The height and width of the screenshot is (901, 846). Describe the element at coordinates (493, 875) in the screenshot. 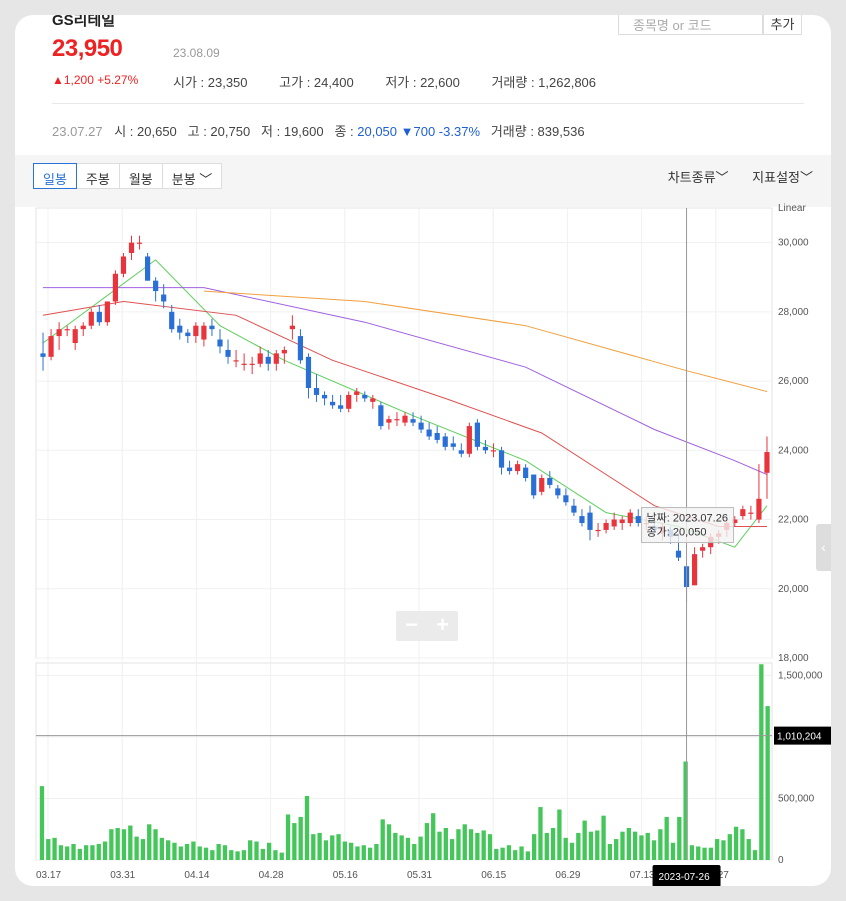

I see `x-tick-label: 06.15` at that location.